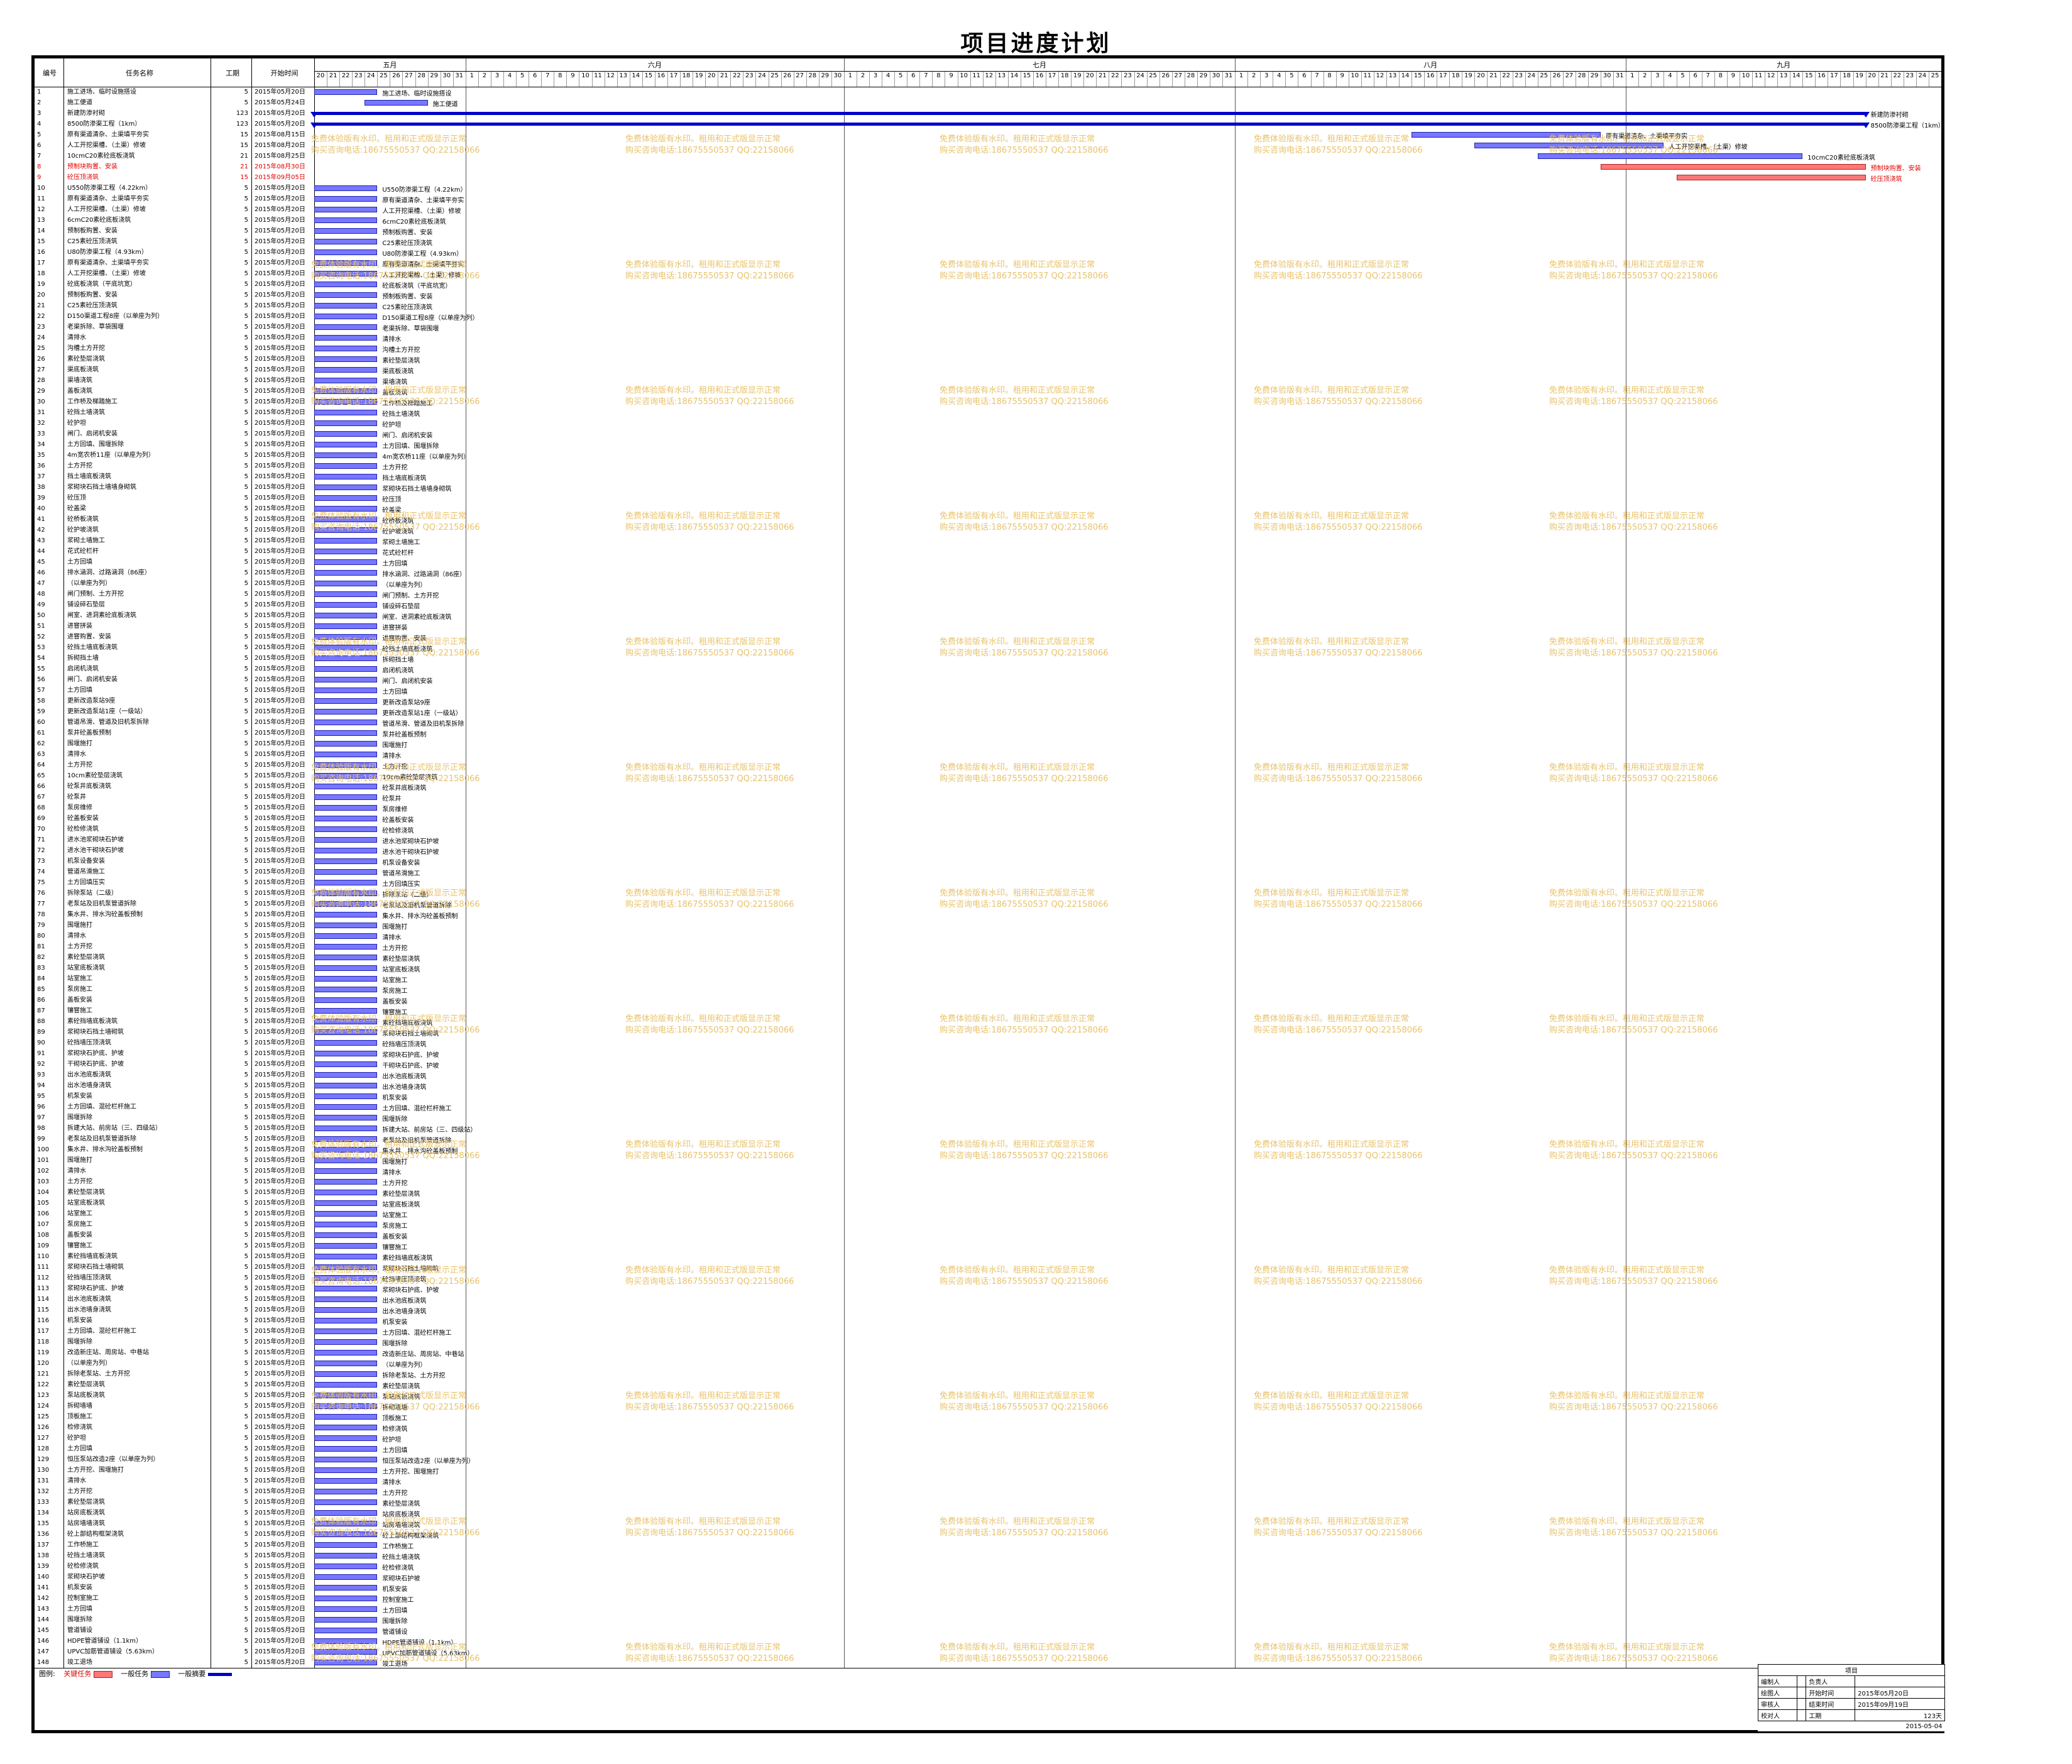  Describe the element at coordinates (174, 327) in the screenshot. I see `table-row: 23 老渠拆除、草袋围堰 5 2015年05月20日` at that location.